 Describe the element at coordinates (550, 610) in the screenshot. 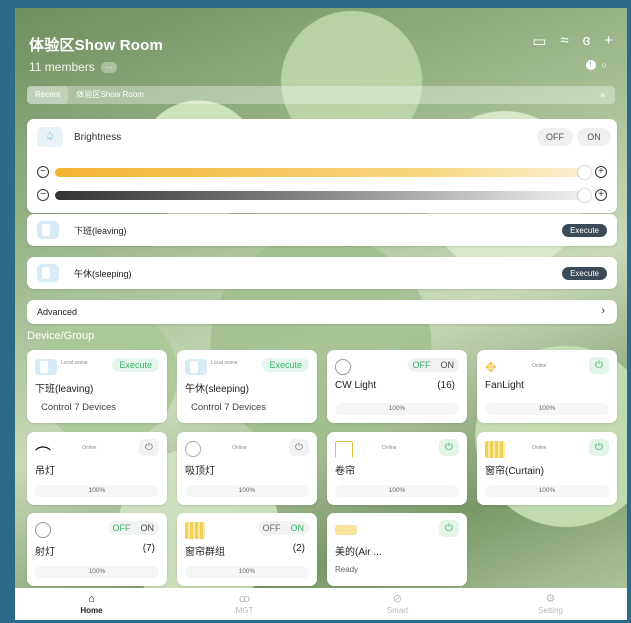

I see `nav-setting-label: Setting` at that location.